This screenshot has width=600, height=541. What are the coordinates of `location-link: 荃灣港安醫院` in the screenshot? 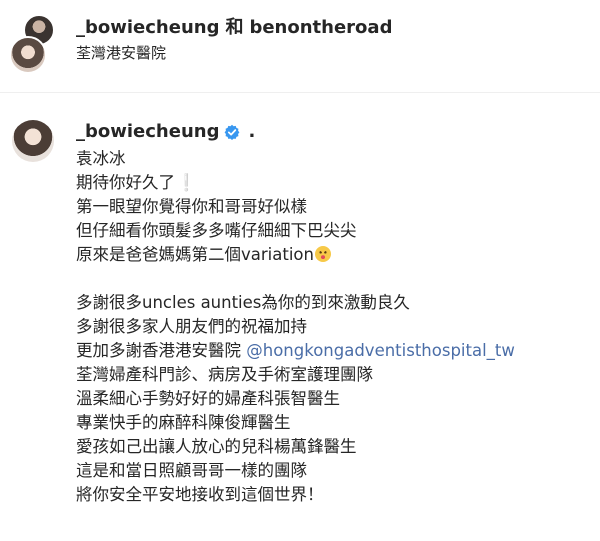 It's located at (121, 52).